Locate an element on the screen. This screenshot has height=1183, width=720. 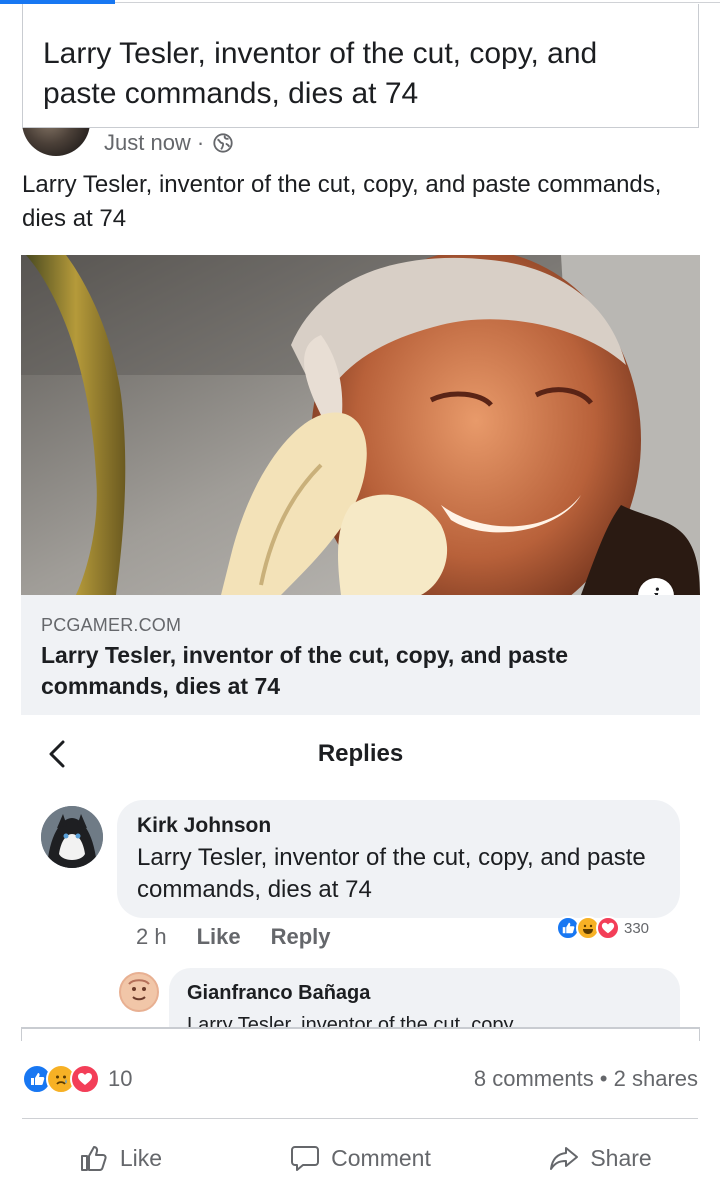
post-reactions: 10 is located at coordinates (77, 1079).